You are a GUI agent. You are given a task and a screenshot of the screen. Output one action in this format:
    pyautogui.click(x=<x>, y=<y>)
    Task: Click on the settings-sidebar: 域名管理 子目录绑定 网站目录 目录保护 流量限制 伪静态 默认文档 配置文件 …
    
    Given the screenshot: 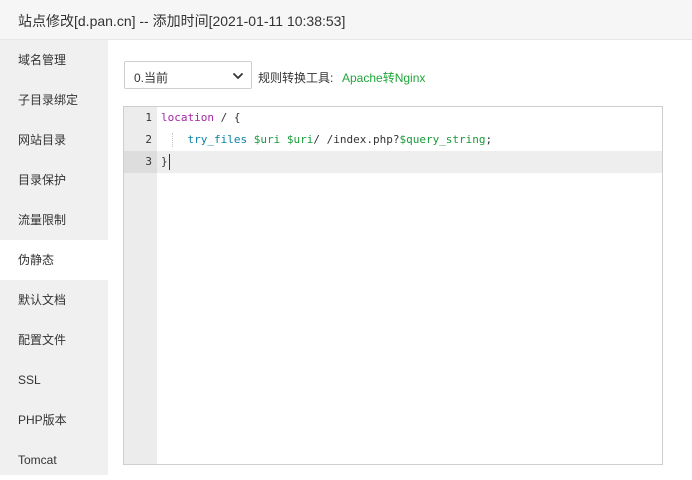 What is the action you would take?
    pyautogui.click(x=54, y=257)
    